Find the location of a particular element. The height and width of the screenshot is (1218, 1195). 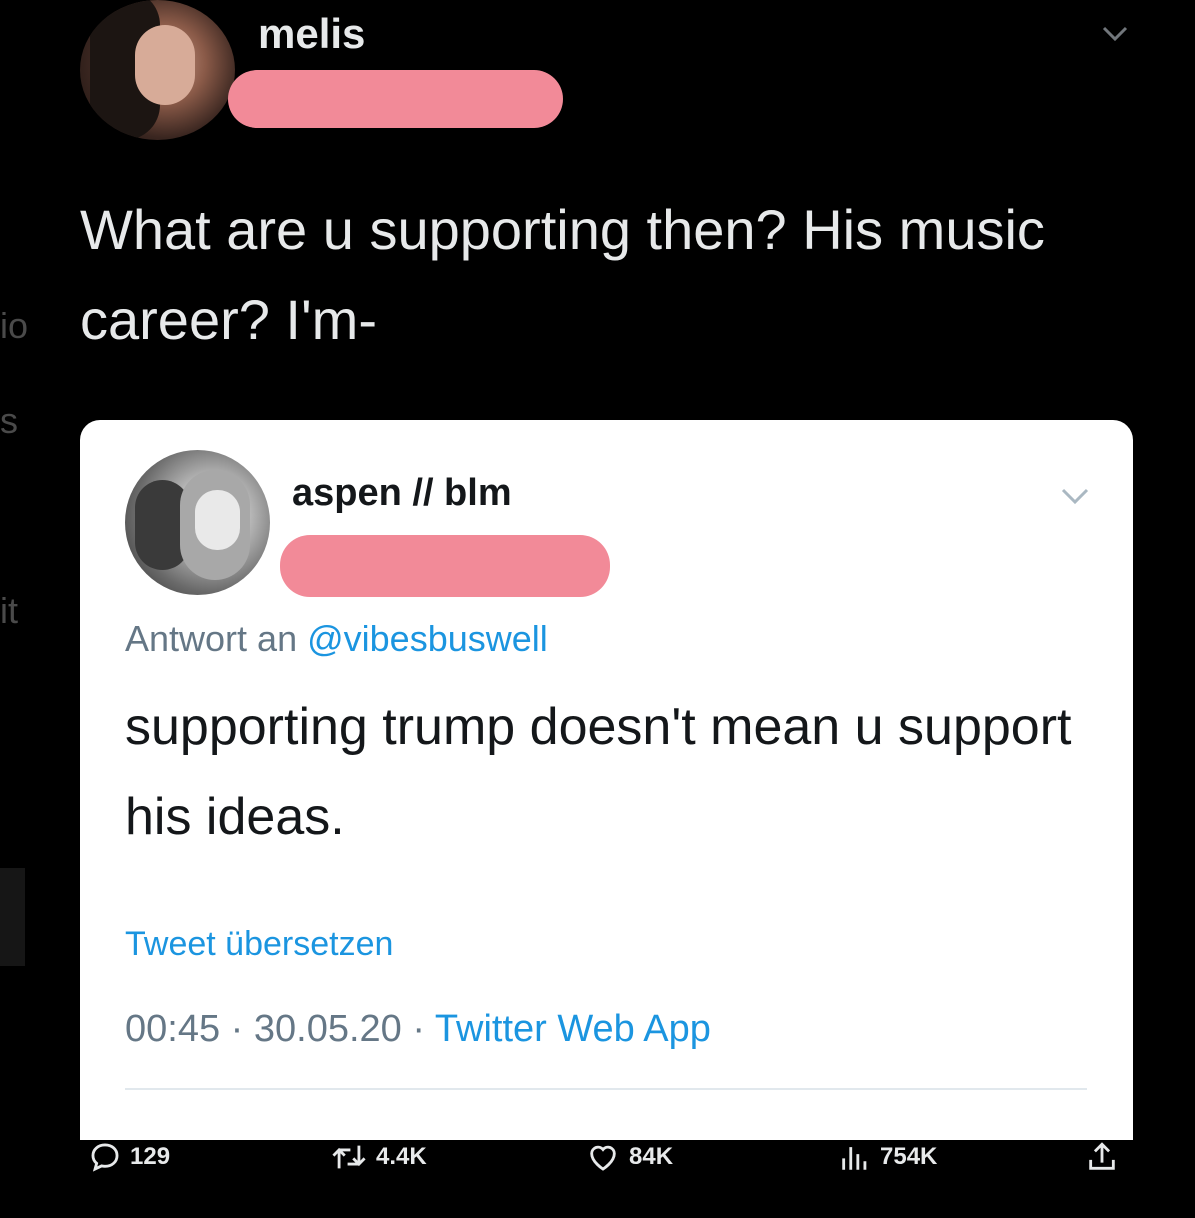

avatar is located at coordinates (157, 70).